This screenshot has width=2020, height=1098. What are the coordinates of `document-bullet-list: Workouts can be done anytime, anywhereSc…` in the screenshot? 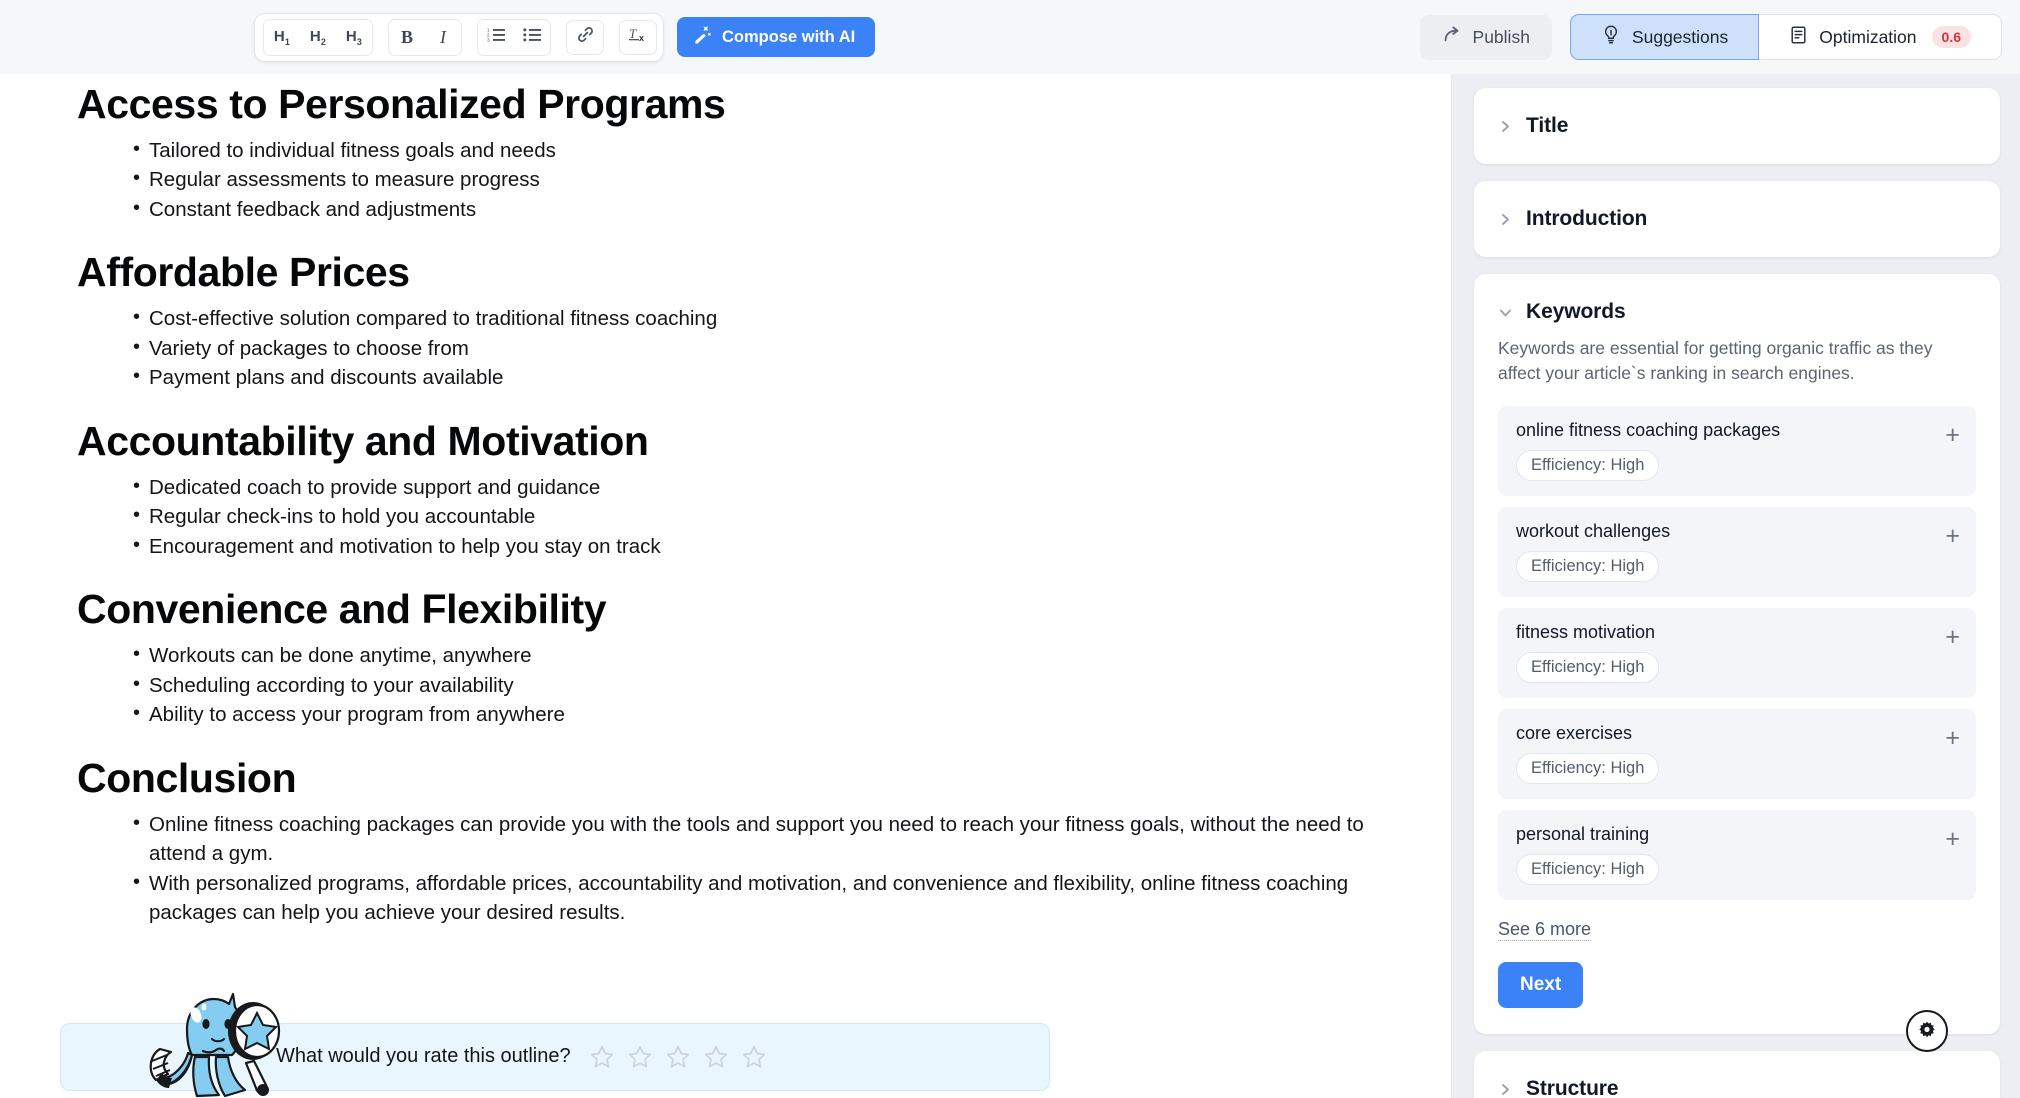 It's located at (766, 685).